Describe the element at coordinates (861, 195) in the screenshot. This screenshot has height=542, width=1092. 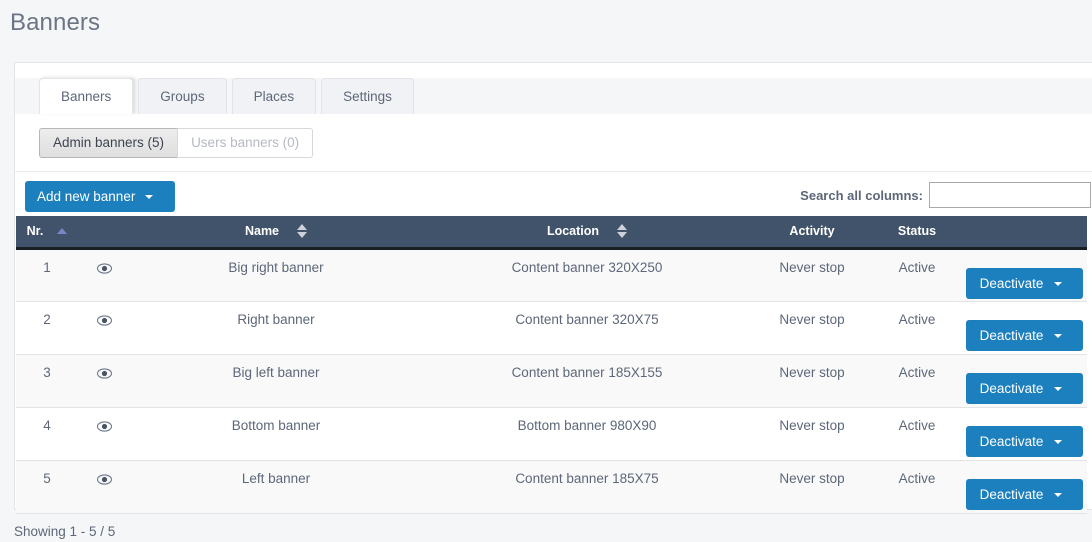
I see `search-label: Search all columns:` at that location.